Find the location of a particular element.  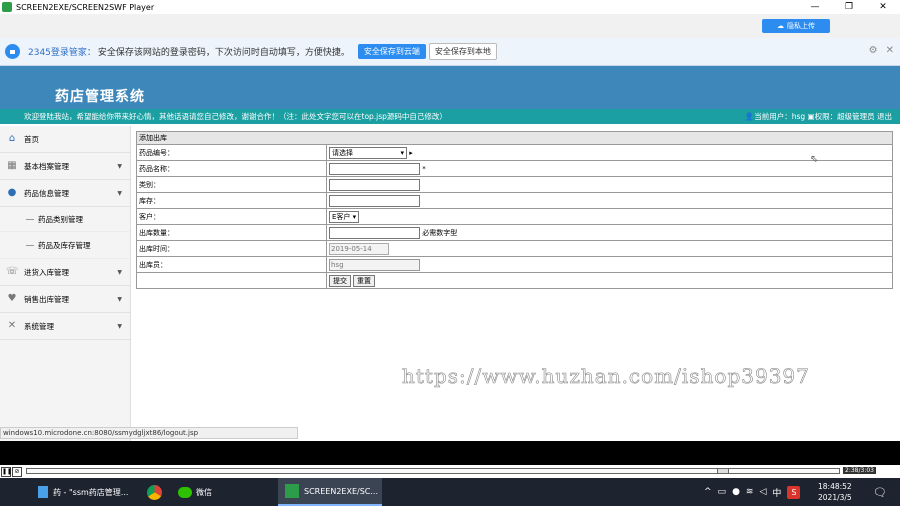

reset-button: 重置 is located at coordinates (364, 280).